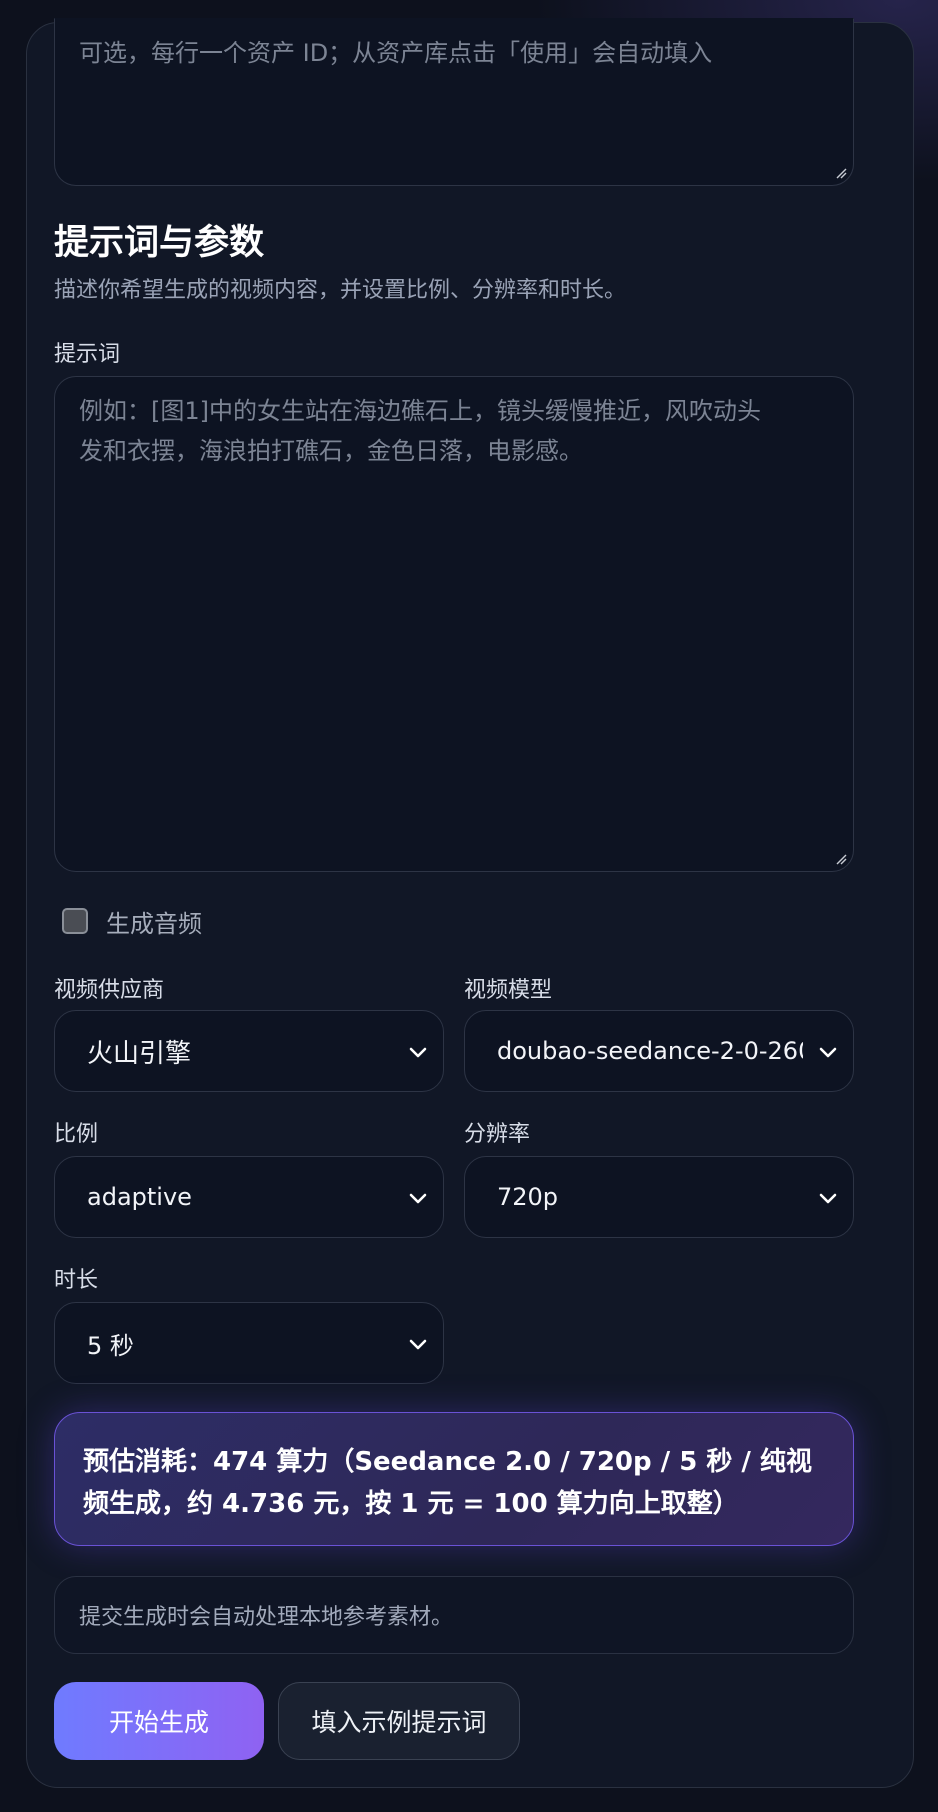 This screenshot has width=938, height=1812. What do you see at coordinates (340, 290) in the screenshot?
I see `section-description: 描述你希望生成的视频内容，并设置比例、分辨率和时长。` at bounding box center [340, 290].